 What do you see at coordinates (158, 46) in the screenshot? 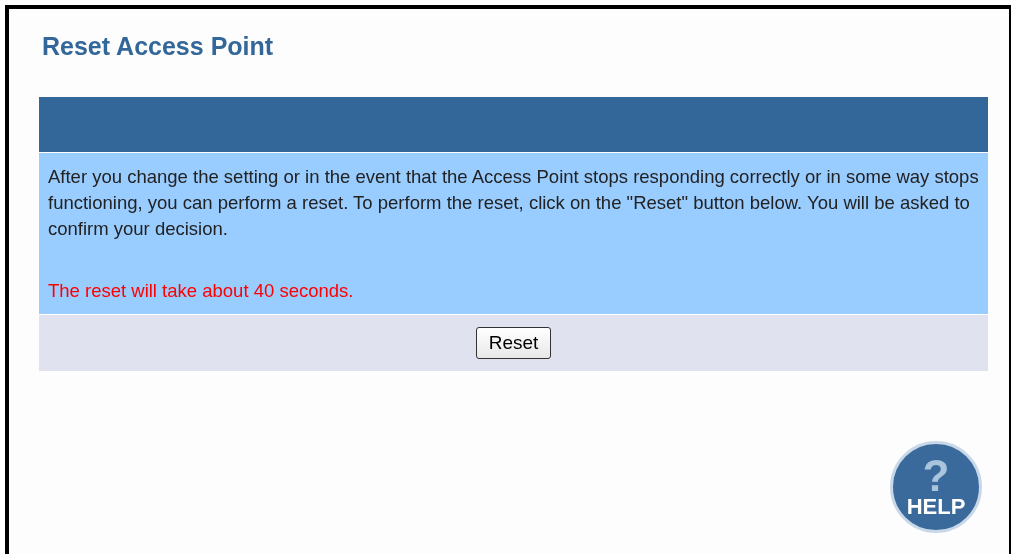
I see `page-title: Reset Access Point` at bounding box center [158, 46].